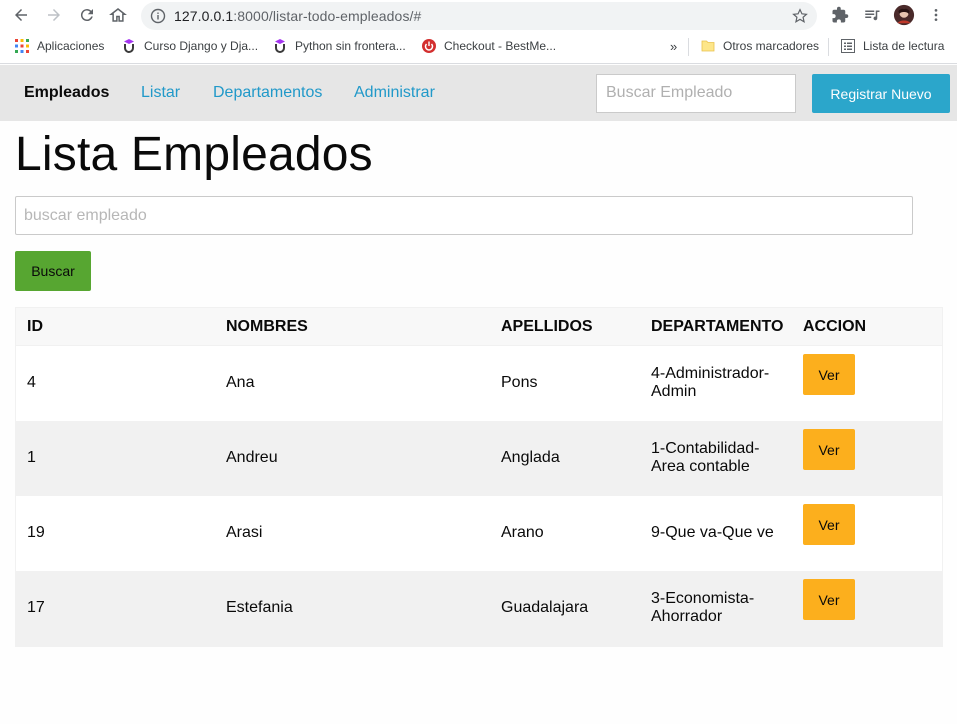 This screenshot has height=724, width=957. What do you see at coordinates (327, 16) in the screenshot?
I see `url-path: :8000/listar-todo-empleados/#` at bounding box center [327, 16].